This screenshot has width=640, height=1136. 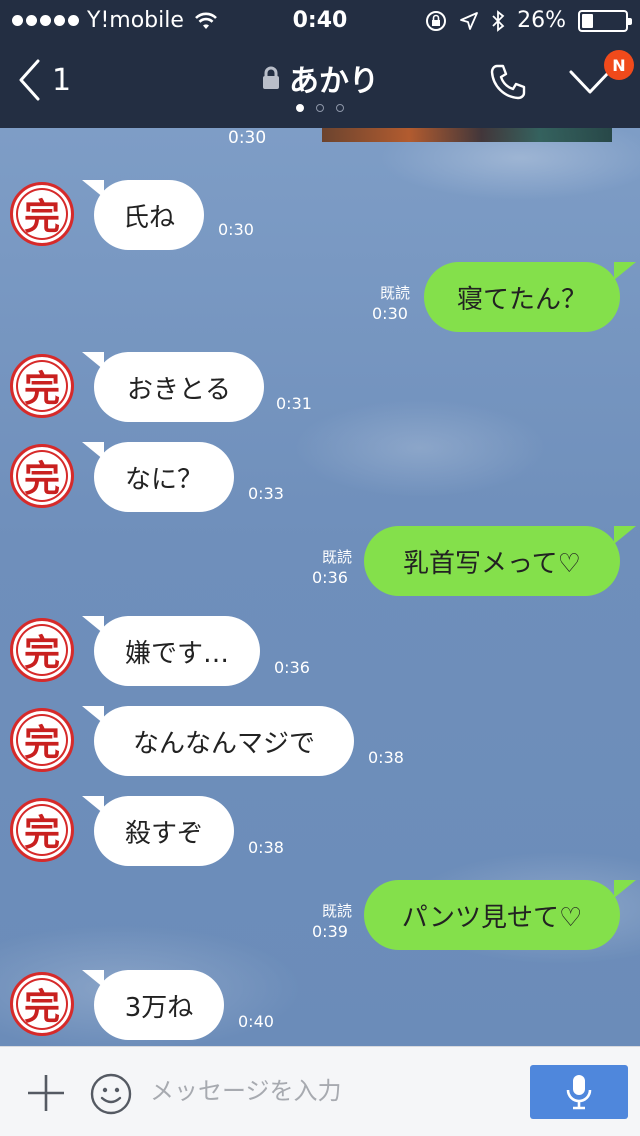 I want to click on emoji-button, so click(x=111, y=1096).